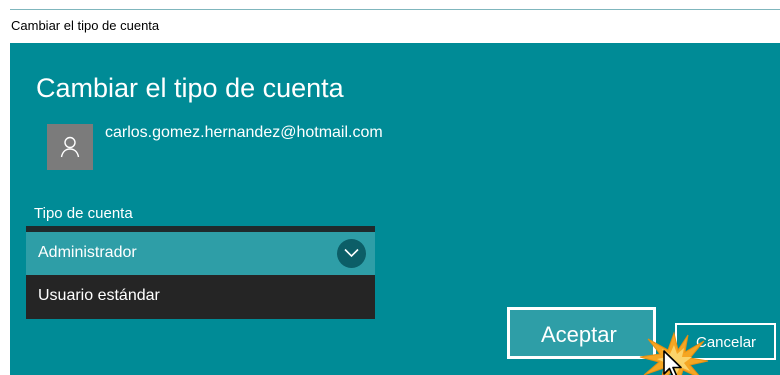 The width and height of the screenshot is (780, 375). I want to click on option-usuario-estandar-label: Usuario estándar, so click(99, 295).